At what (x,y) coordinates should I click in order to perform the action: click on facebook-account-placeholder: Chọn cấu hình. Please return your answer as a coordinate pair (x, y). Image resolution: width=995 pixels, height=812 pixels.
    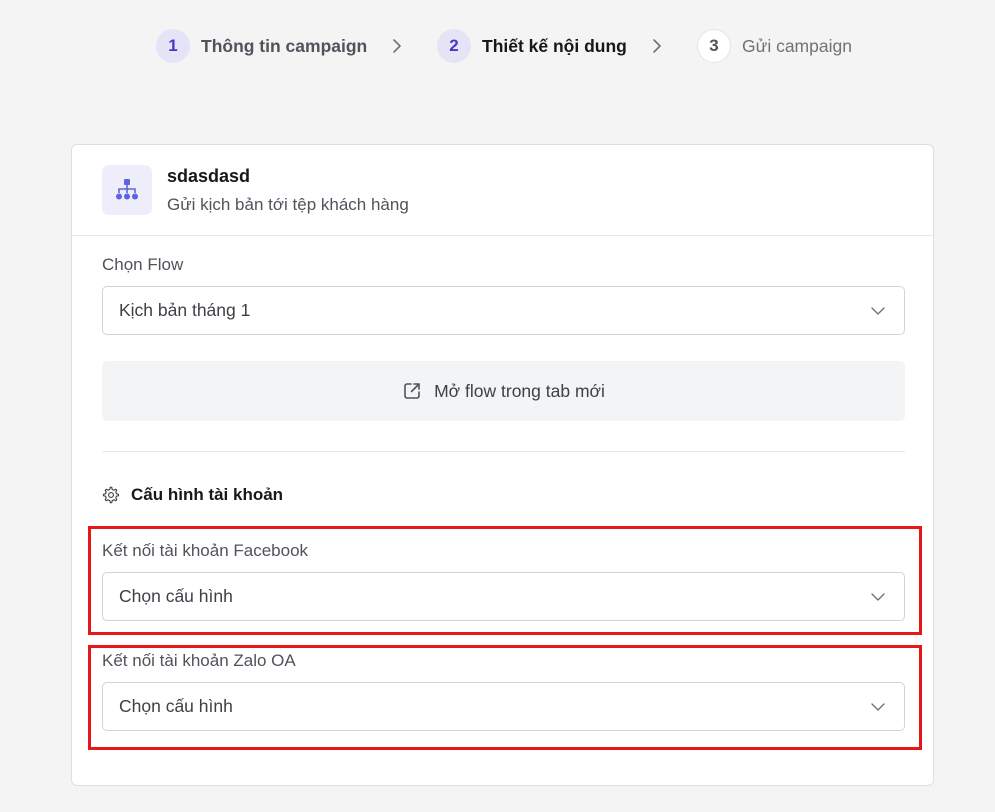
    Looking at the image, I should click on (176, 596).